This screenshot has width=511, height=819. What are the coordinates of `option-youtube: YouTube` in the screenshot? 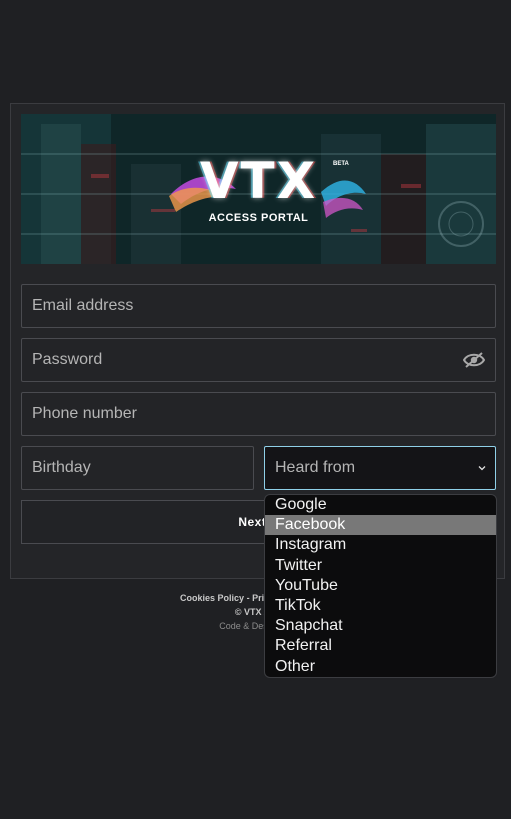 It's located at (380, 586).